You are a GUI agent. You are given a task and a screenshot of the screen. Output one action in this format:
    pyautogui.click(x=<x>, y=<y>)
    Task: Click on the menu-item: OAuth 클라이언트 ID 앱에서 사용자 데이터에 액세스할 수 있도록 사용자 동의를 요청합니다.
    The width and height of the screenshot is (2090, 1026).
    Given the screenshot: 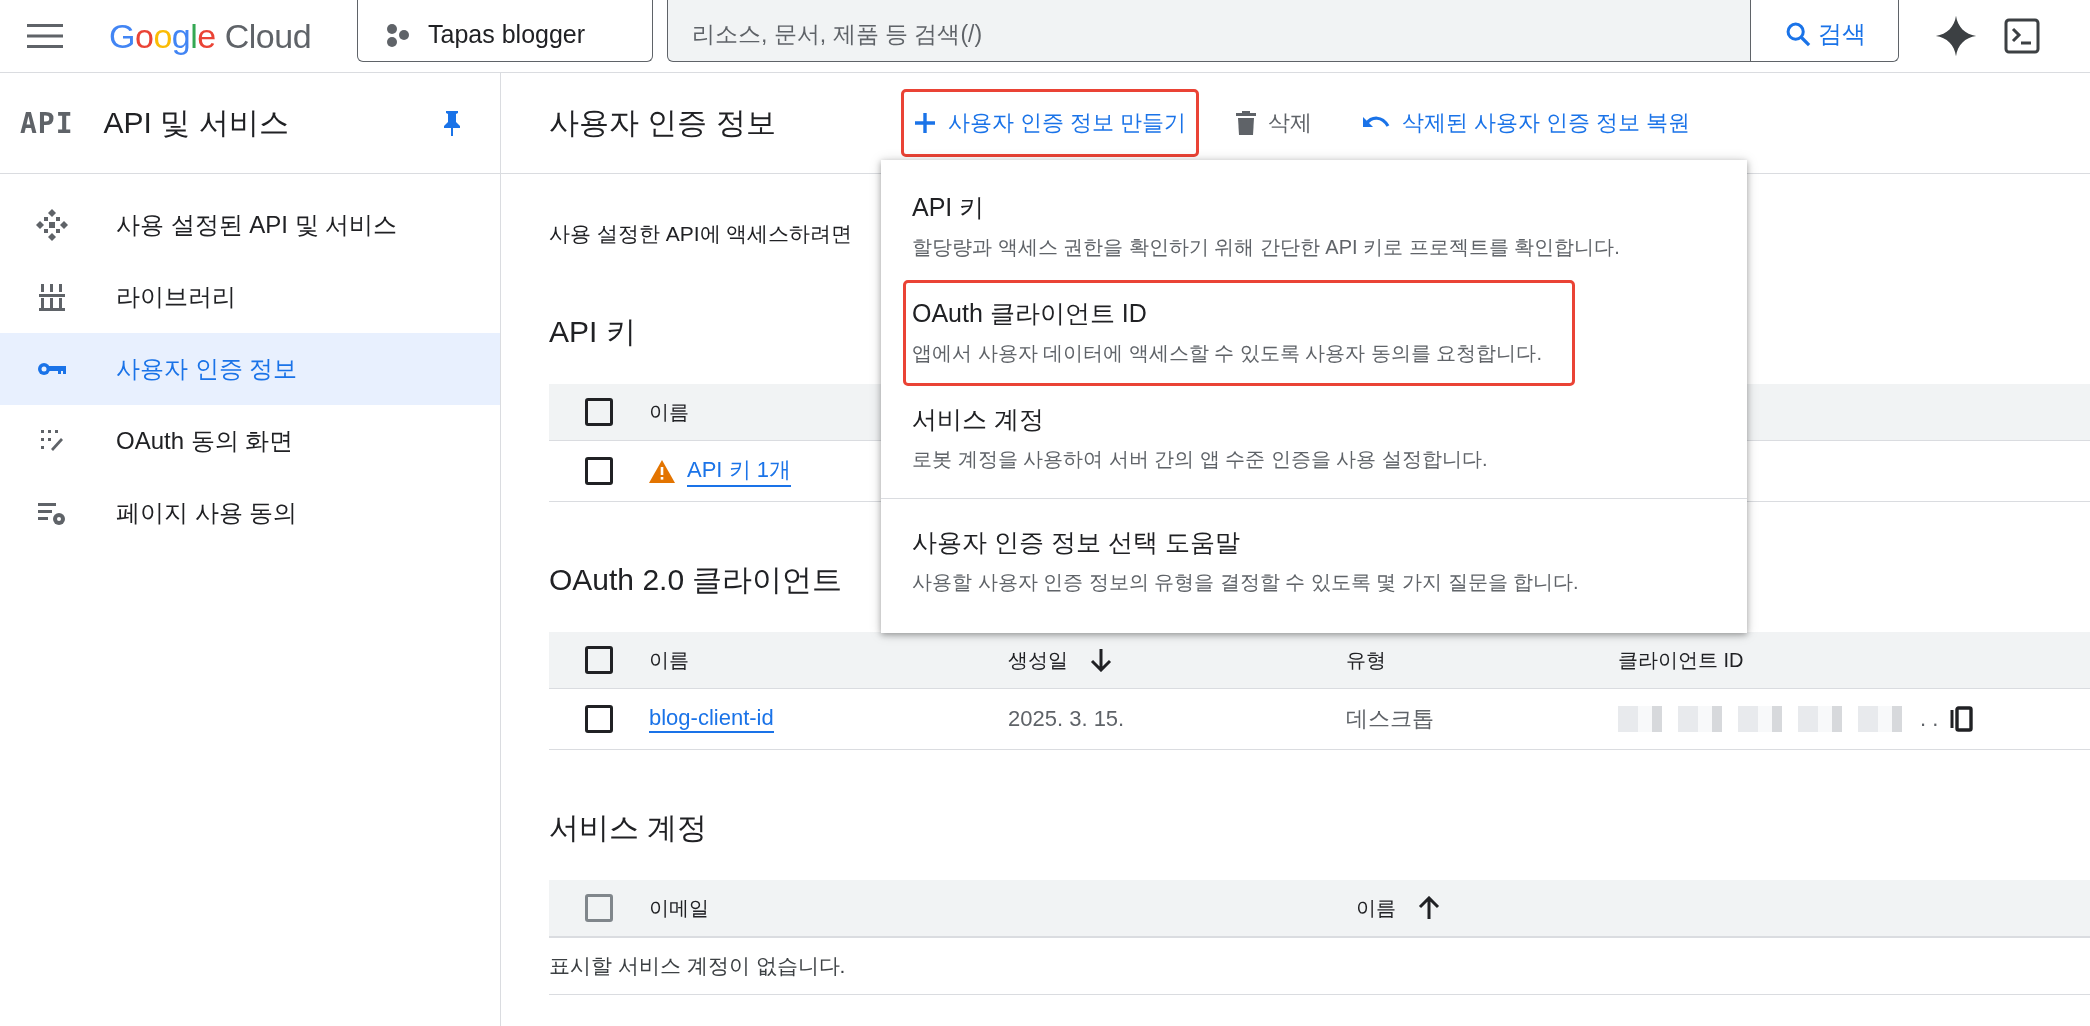 What is the action you would take?
    pyautogui.click(x=1239, y=333)
    